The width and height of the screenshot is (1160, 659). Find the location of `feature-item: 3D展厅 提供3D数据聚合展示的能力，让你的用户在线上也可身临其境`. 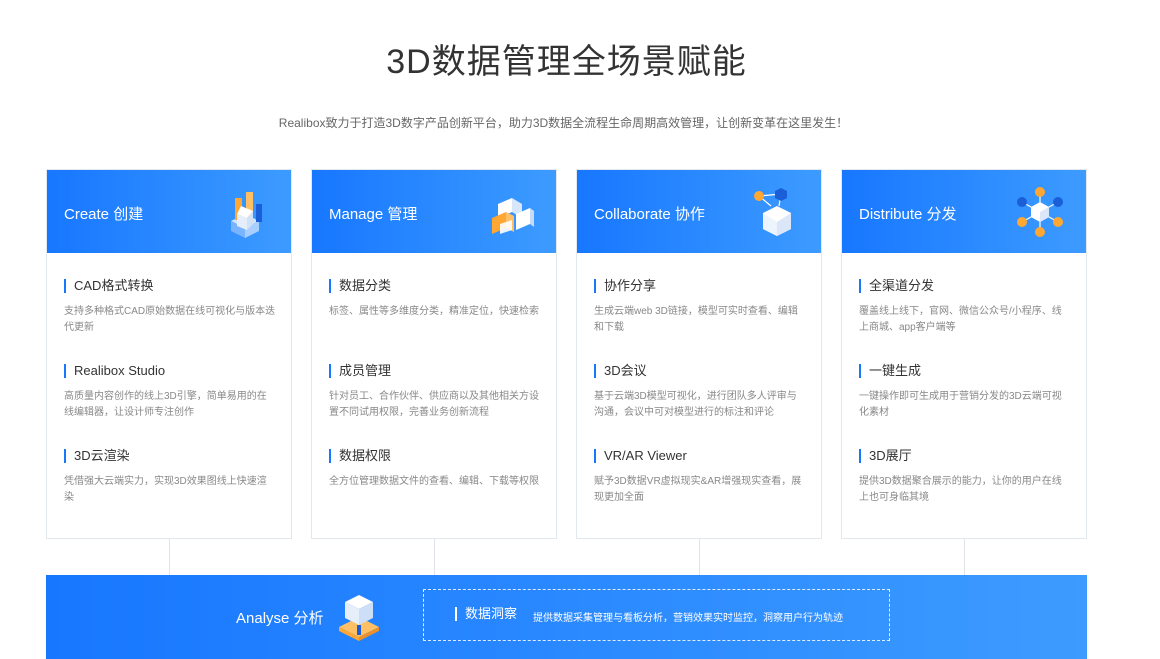

feature-item: 3D展厅 提供3D数据聚合展示的能力，让你的用户在线上也可身临其境 is located at coordinates (964, 491).